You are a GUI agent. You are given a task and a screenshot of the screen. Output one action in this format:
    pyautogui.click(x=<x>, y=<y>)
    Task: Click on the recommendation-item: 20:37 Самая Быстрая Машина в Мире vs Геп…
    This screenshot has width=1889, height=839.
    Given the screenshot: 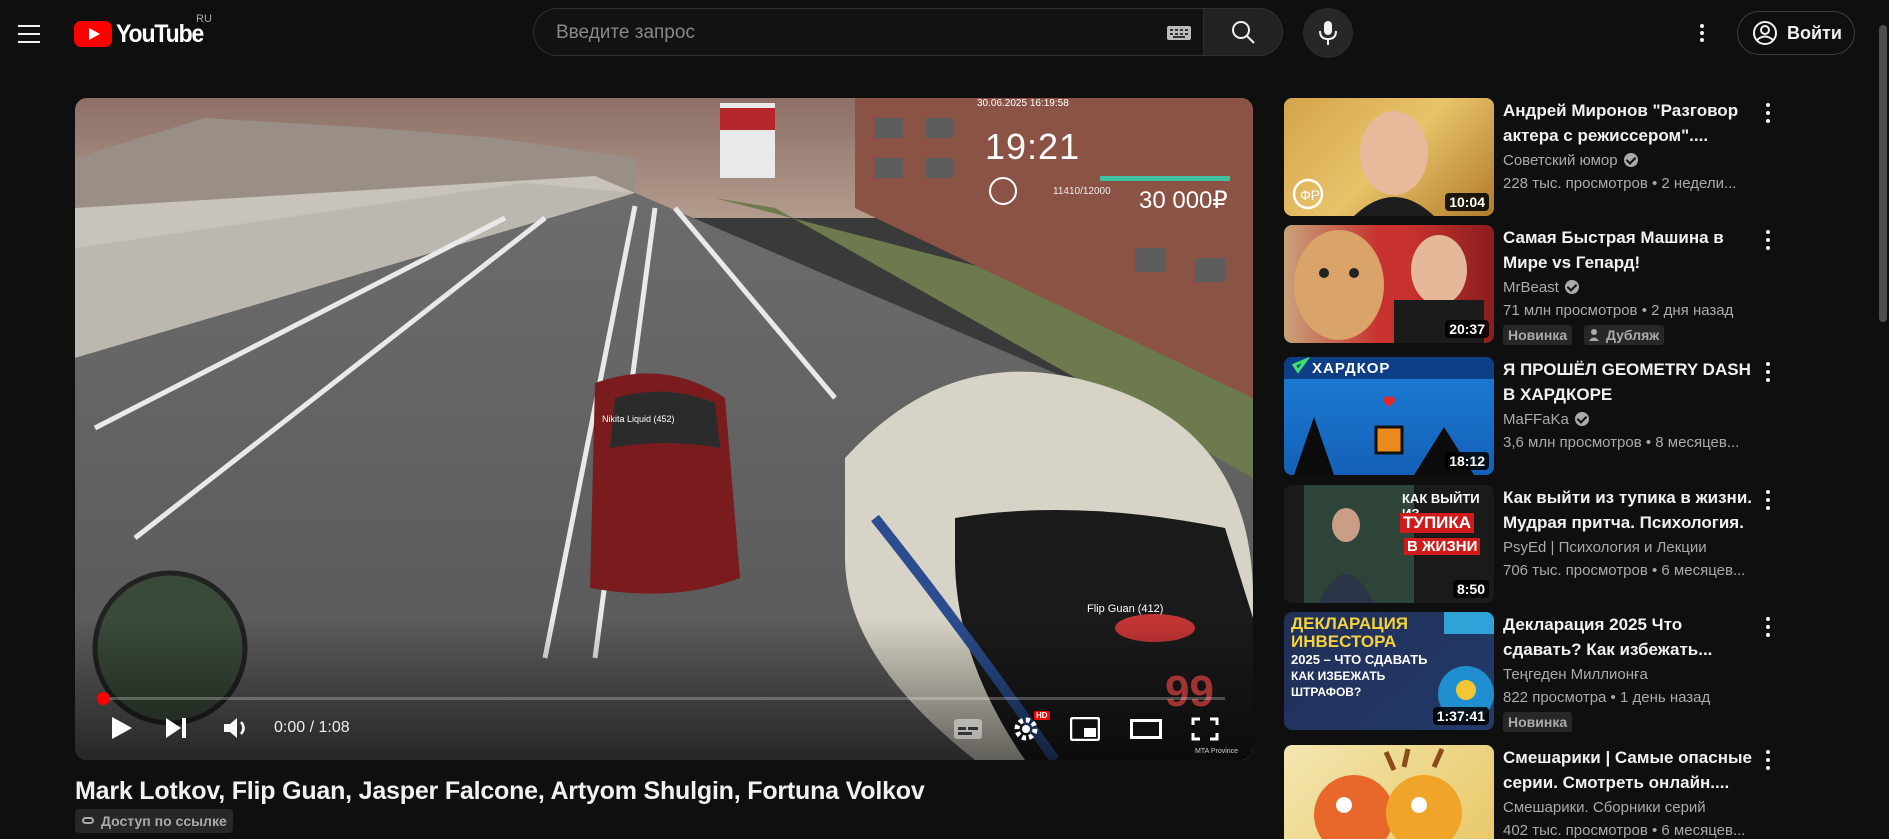 What is the action you would take?
    pyautogui.click(x=1574, y=285)
    